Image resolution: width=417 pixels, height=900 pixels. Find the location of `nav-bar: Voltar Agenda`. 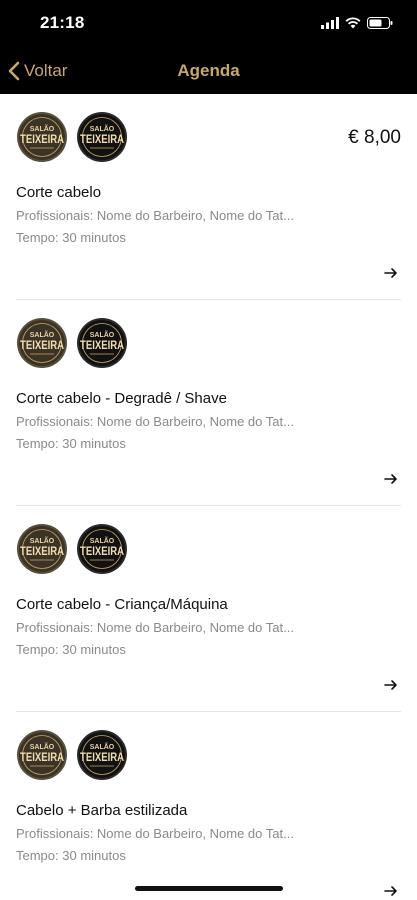

nav-bar: Voltar Agenda is located at coordinates (208, 70).